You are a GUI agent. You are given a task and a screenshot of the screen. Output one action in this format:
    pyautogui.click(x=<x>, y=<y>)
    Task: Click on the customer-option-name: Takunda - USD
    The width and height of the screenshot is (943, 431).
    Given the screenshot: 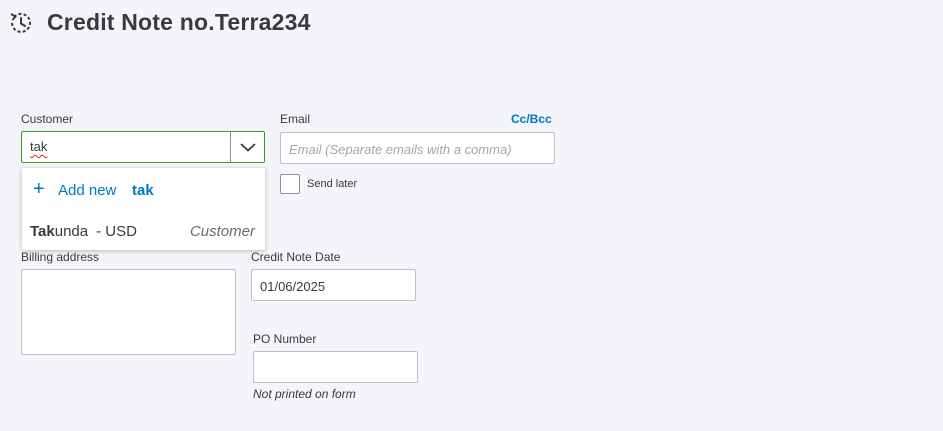 What is the action you would take?
    pyautogui.click(x=83, y=231)
    